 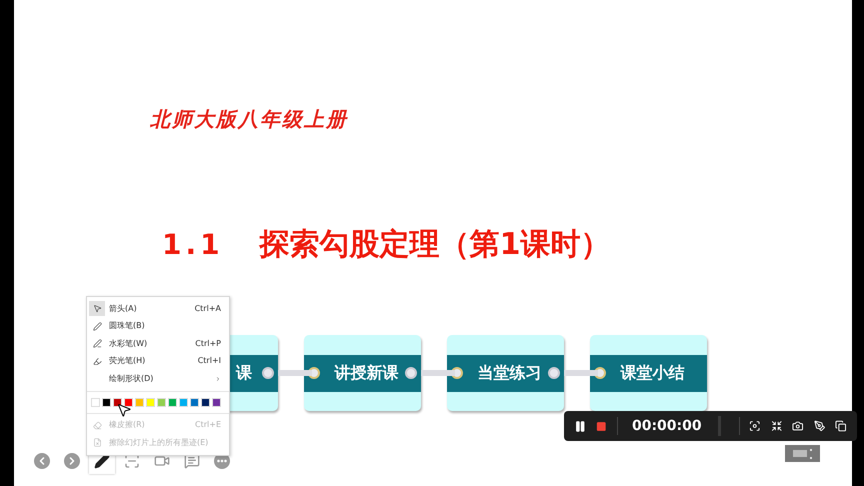 What do you see at coordinates (97, 425) in the screenshot?
I see `eraser-icon` at bounding box center [97, 425].